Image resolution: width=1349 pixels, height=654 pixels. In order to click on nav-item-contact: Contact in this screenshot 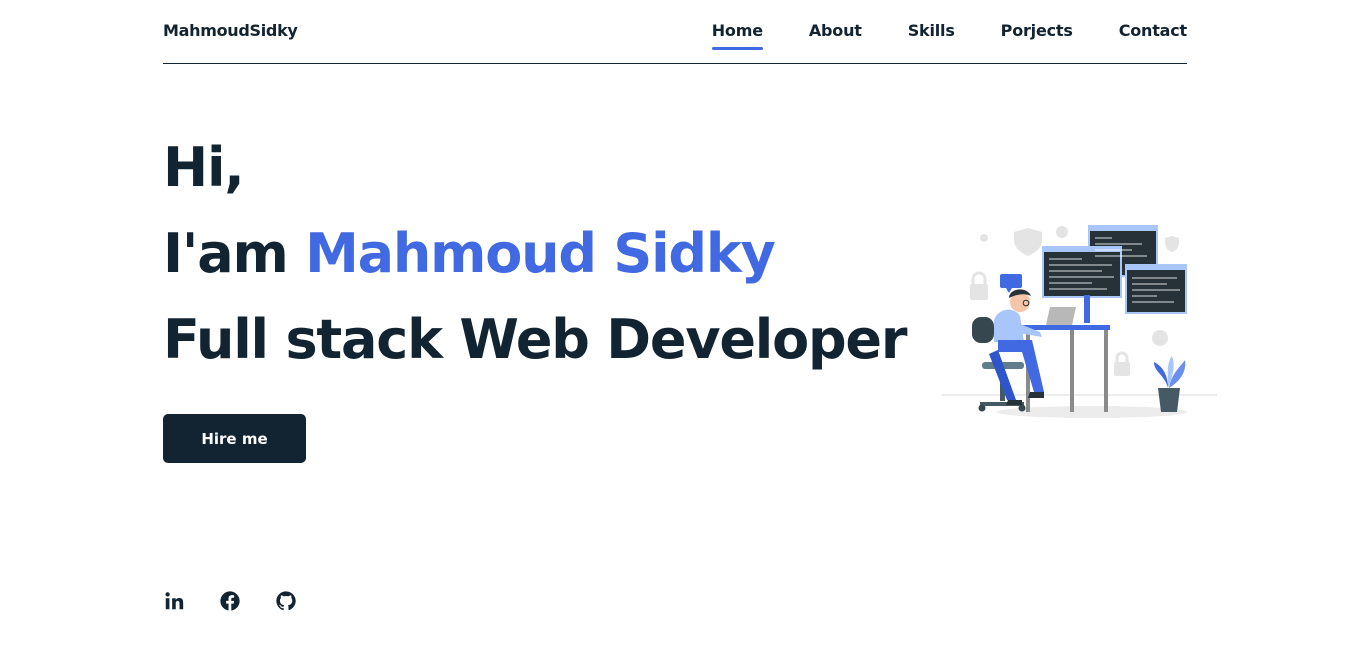, I will do `click(1153, 30)`.